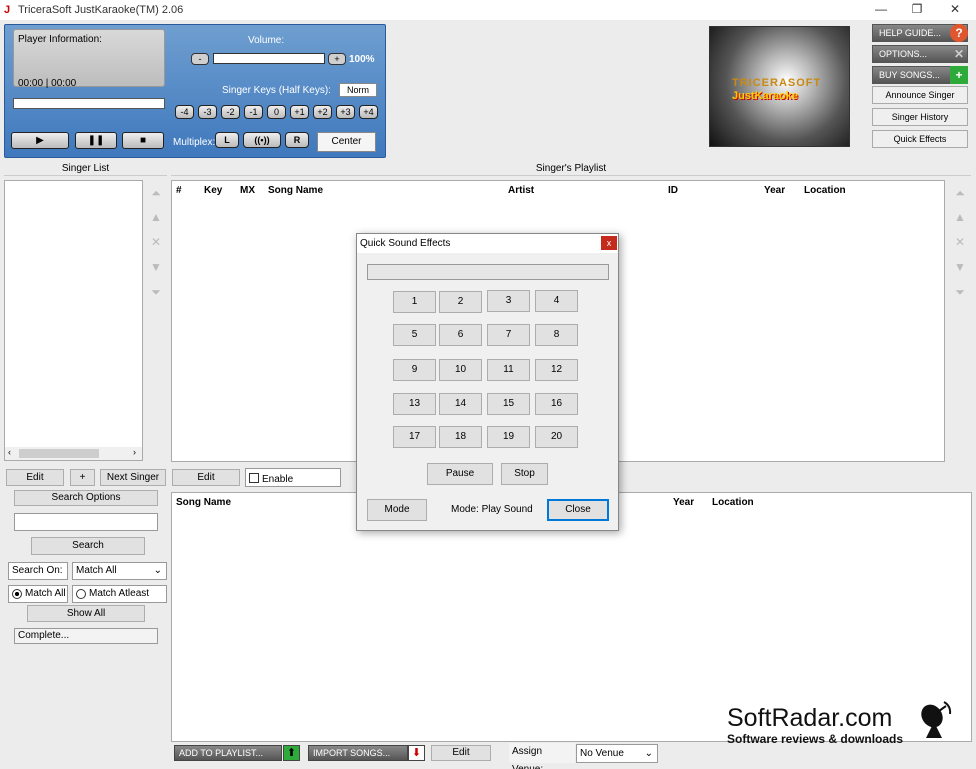  I want to click on announce-singer-button: Announce Singer, so click(920, 95).